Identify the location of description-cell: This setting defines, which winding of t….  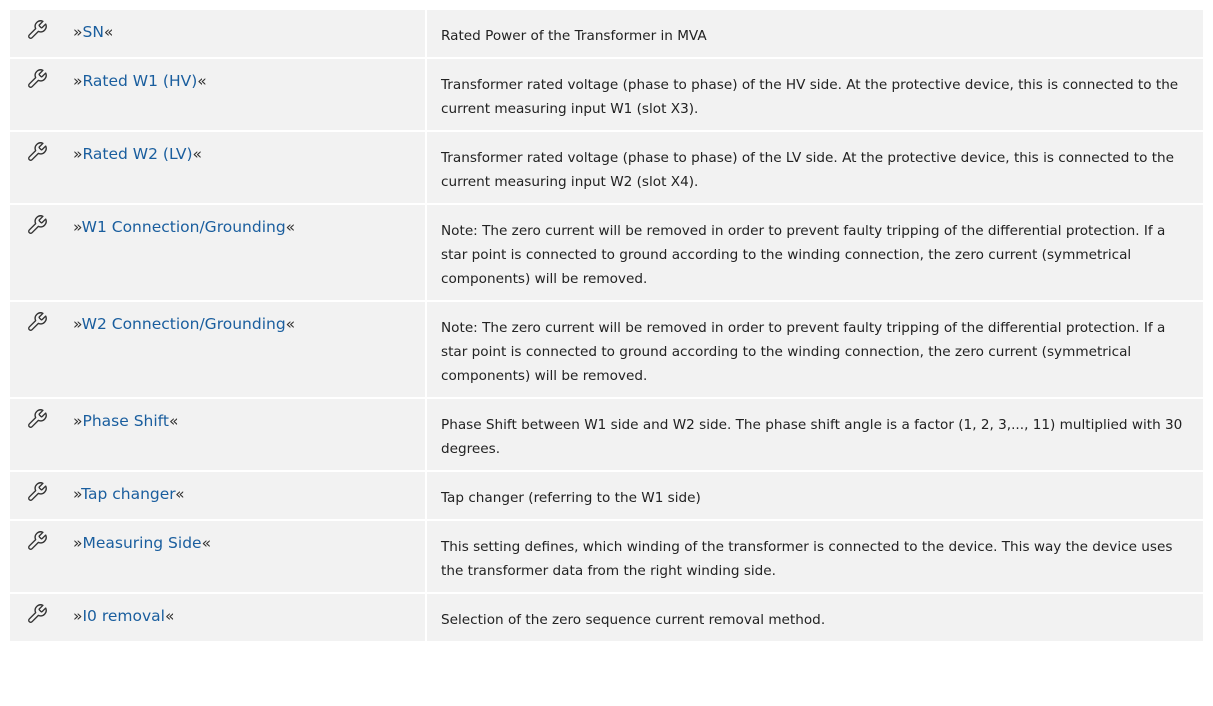
(815, 556).